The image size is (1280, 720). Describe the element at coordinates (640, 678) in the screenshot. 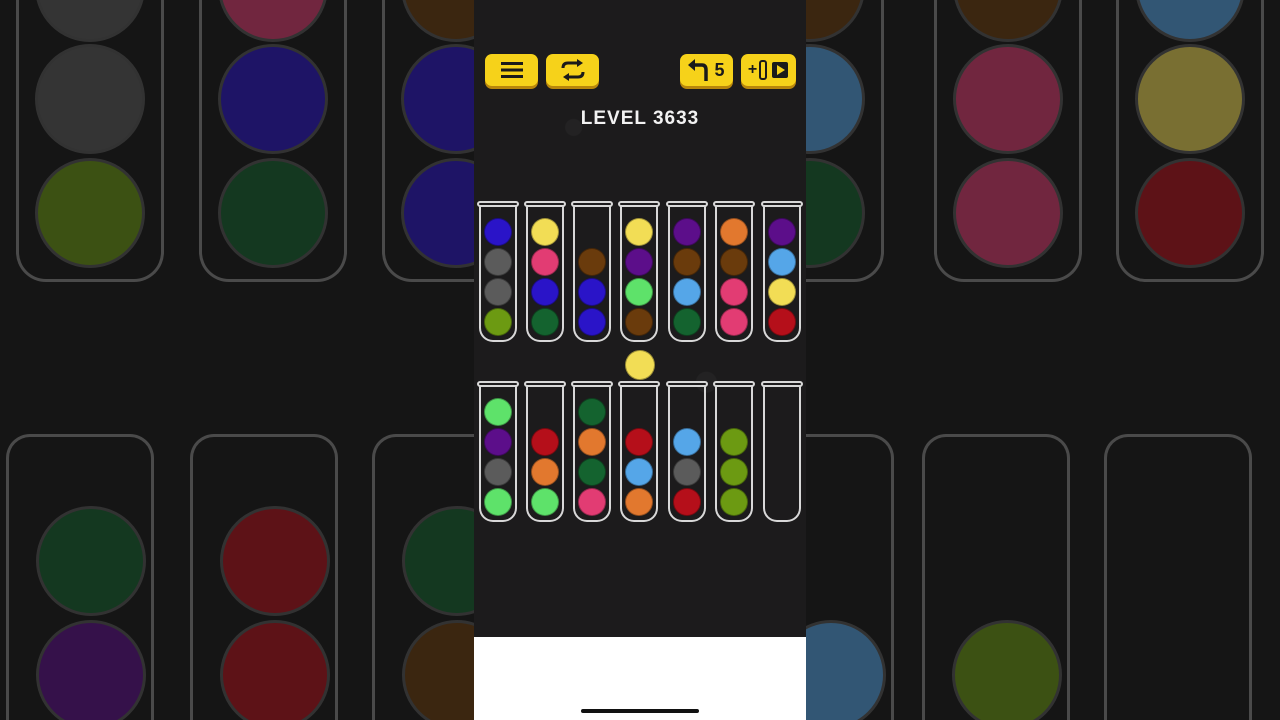

I see `bottom-bar` at that location.